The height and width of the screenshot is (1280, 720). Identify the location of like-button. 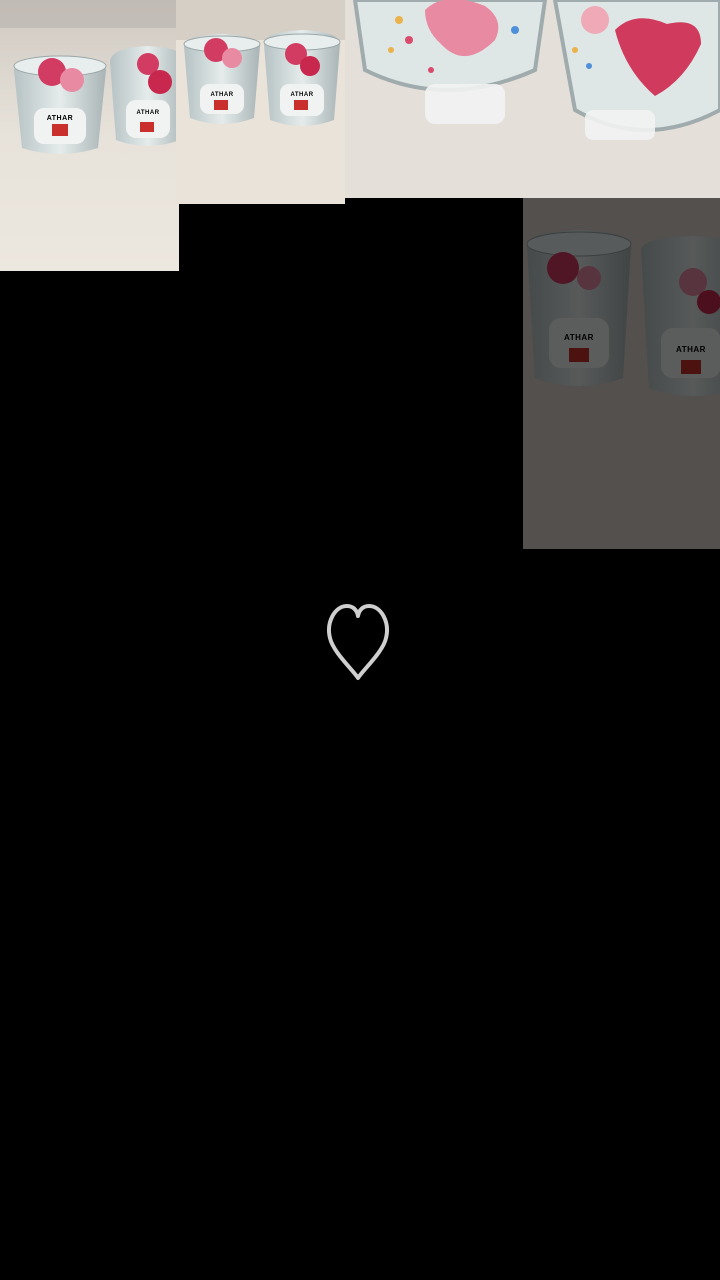
(358, 641).